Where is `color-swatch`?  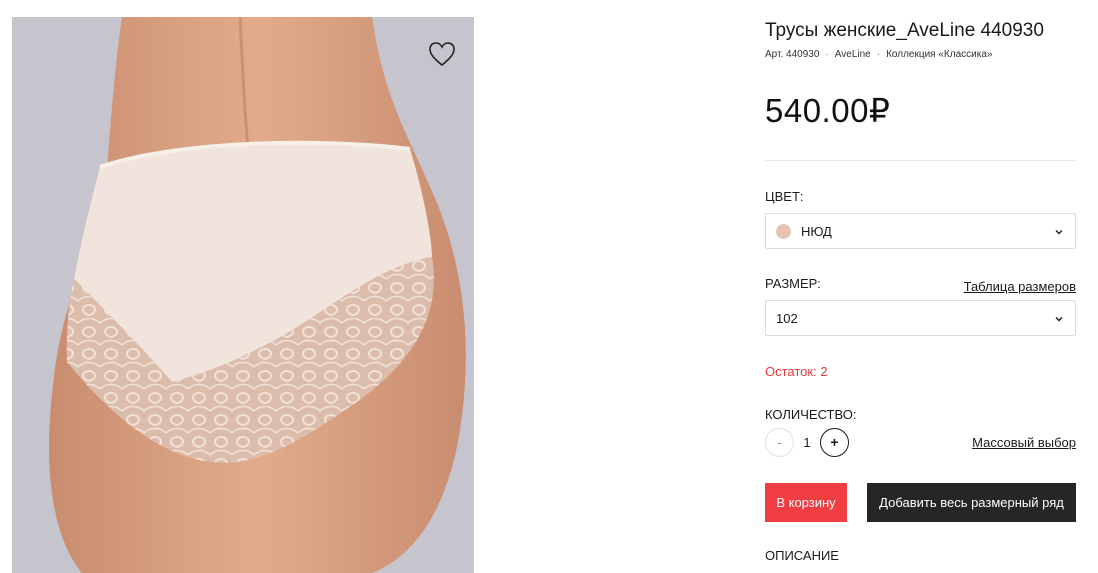 color-swatch is located at coordinates (783, 231).